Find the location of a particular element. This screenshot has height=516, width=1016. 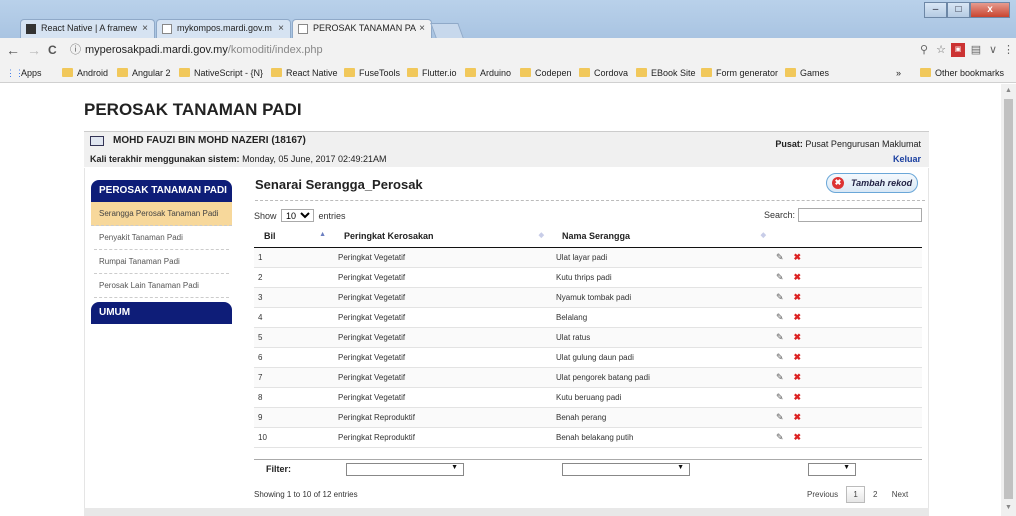

minimize-button: – is located at coordinates (935, 10).